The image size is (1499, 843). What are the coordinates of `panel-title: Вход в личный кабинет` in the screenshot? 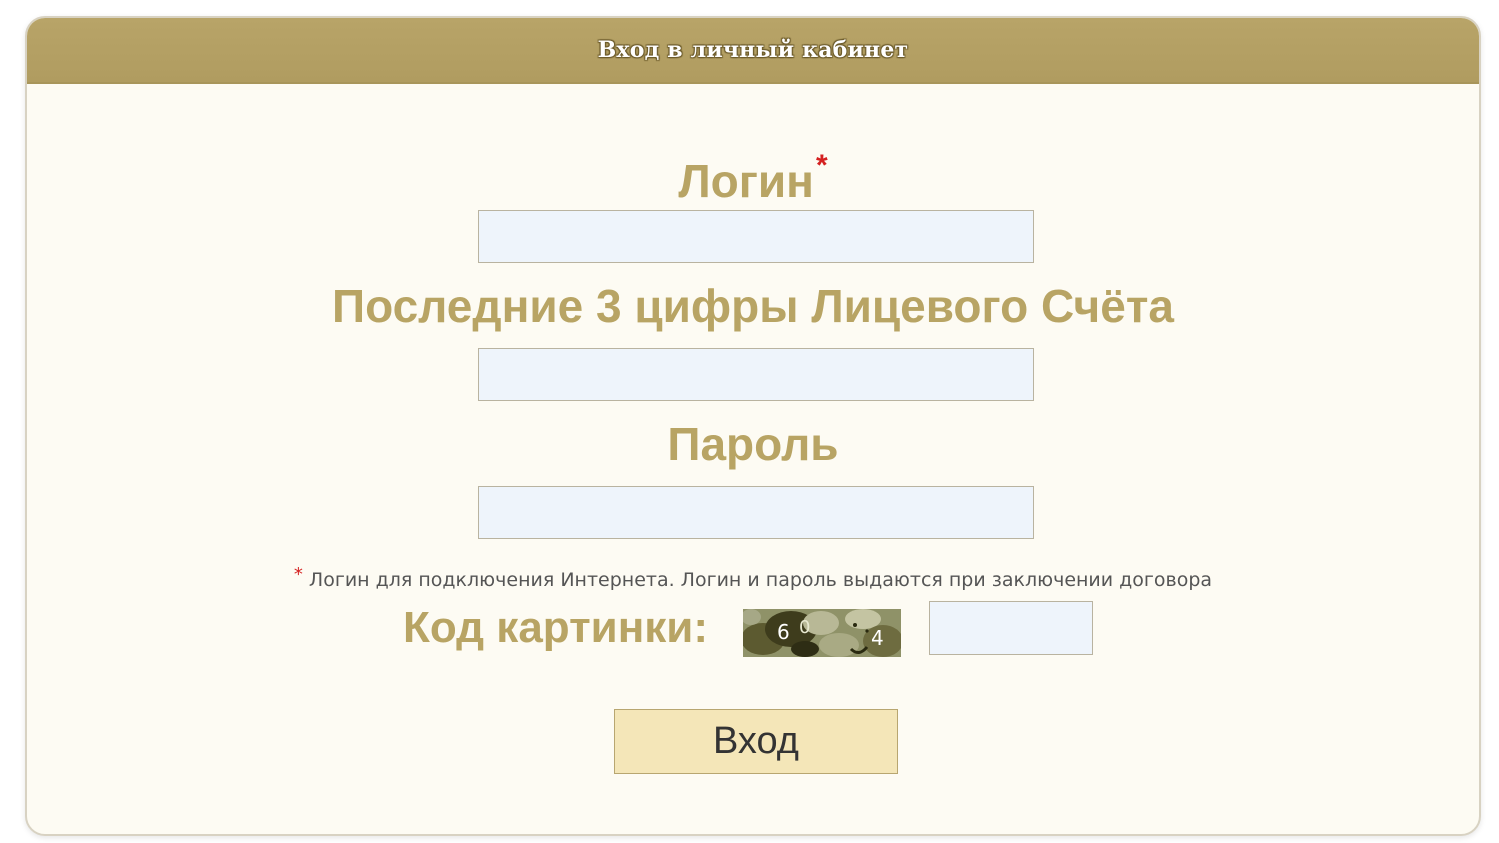 It's located at (753, 50).